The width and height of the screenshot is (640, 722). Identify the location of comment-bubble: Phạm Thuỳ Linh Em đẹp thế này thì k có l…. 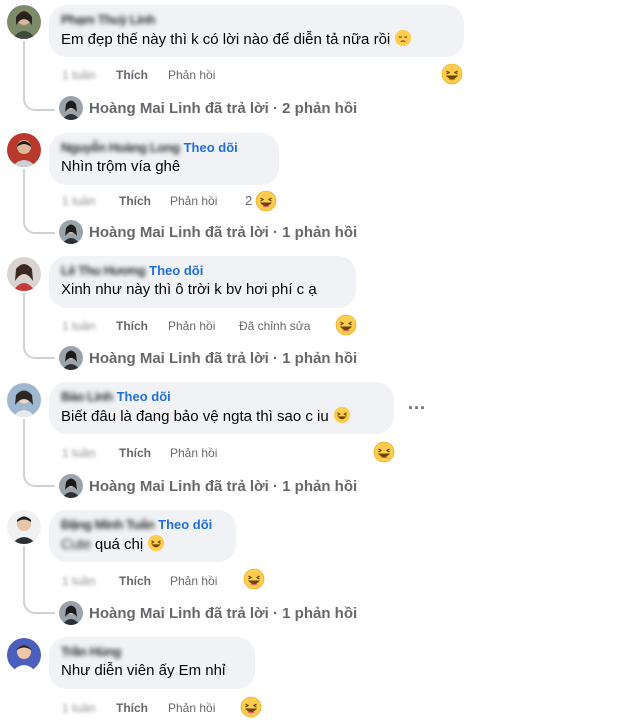
(256, 31).